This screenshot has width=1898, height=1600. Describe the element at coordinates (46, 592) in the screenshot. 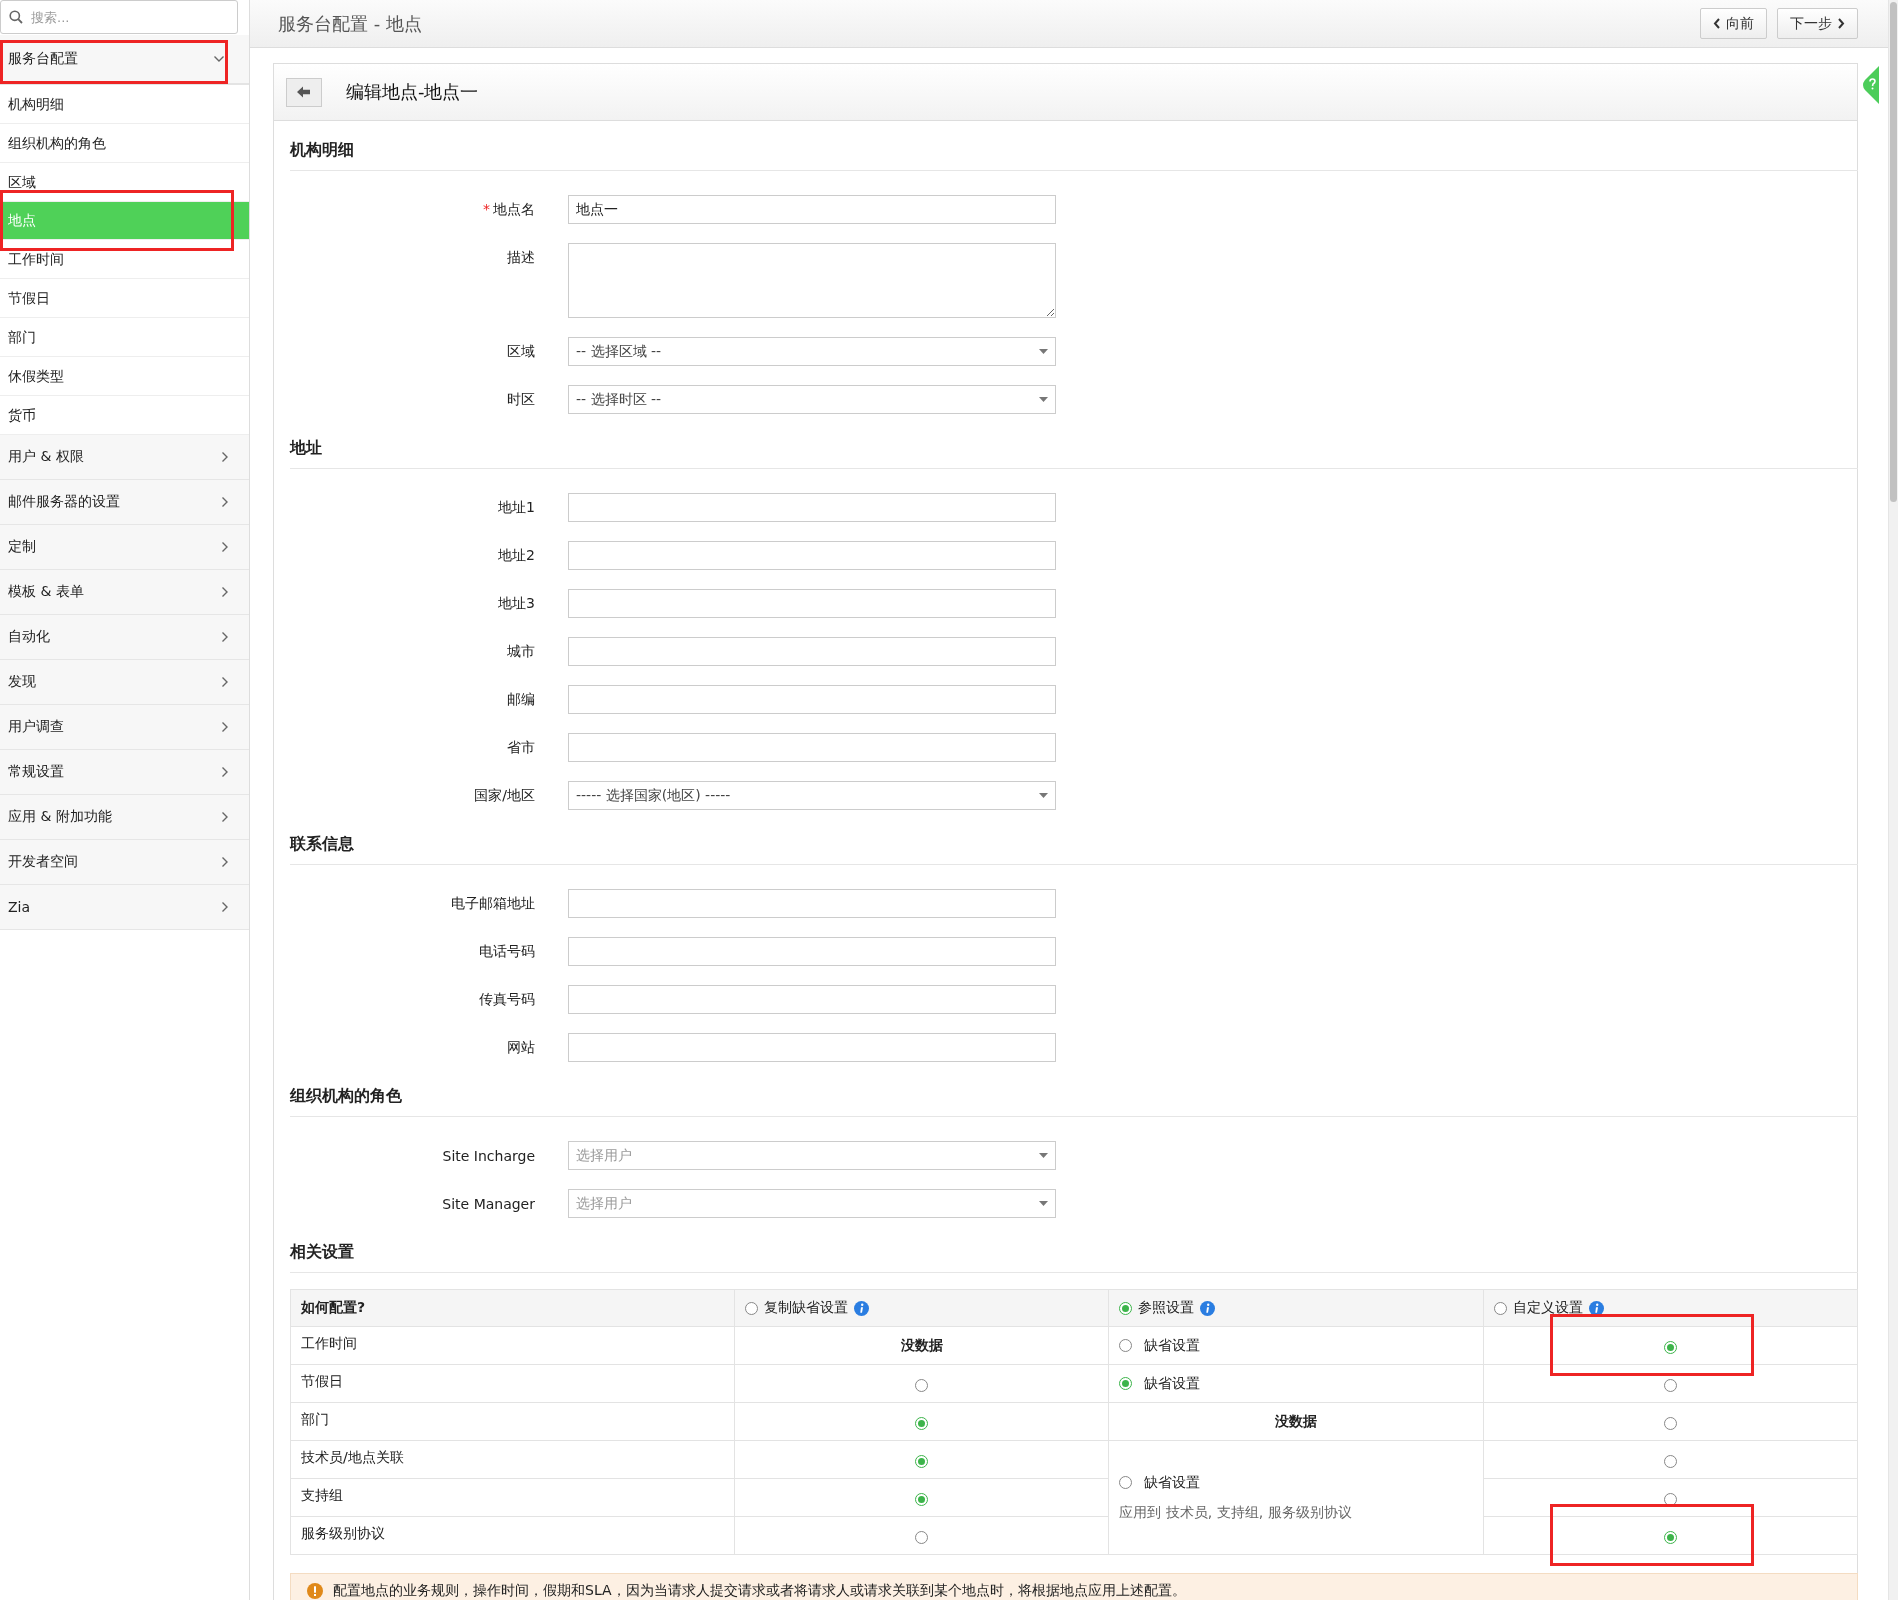

I see `sidebar-group-label: 模板 & 表单` at that location.